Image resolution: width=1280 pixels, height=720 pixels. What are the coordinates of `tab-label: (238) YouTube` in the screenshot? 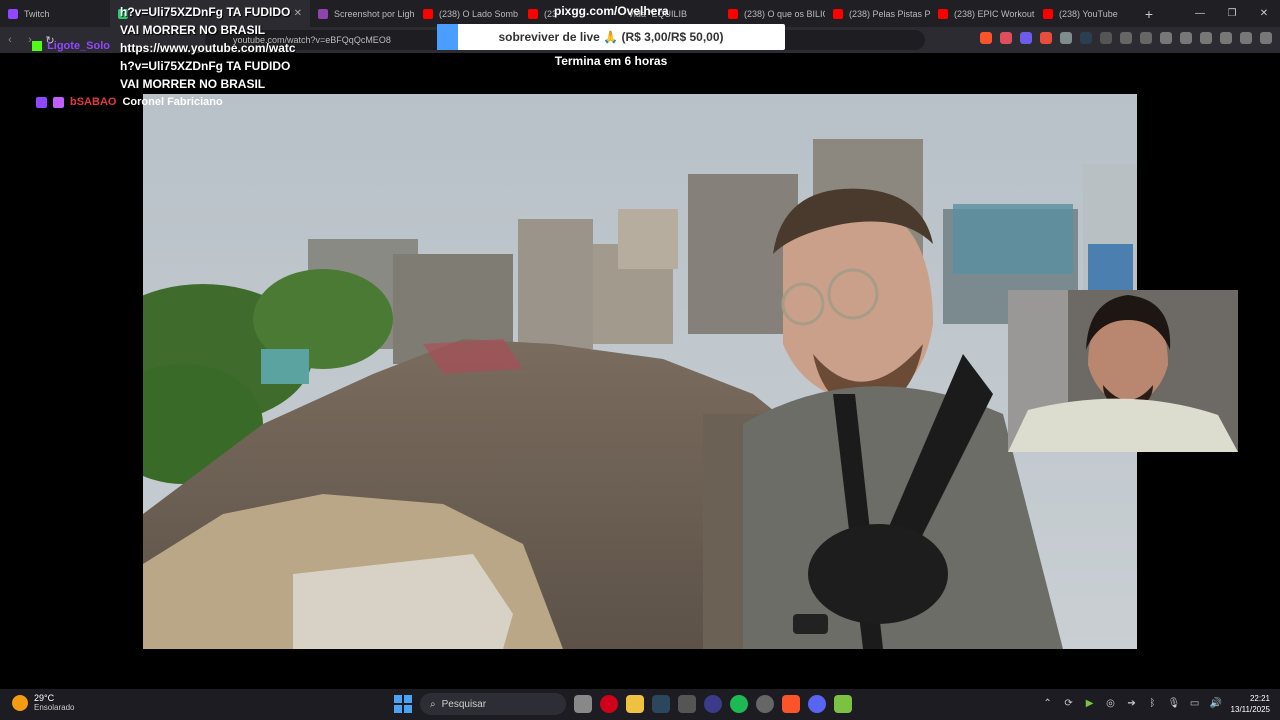 It's located at (1088, 13).